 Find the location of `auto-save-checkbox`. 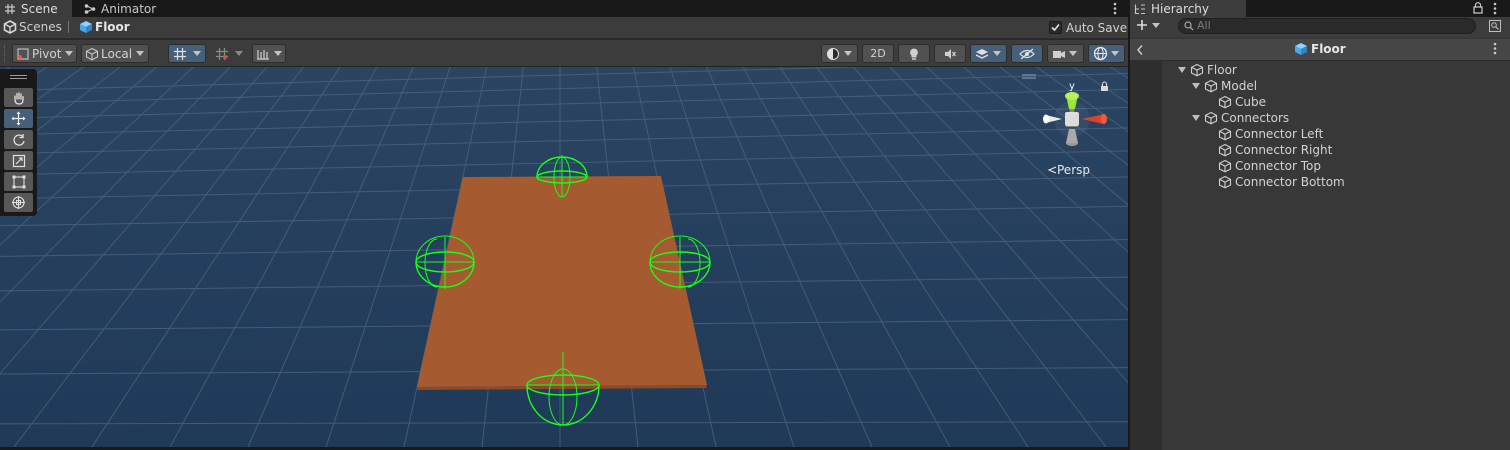

auto-save-checkbox is located at coordinates (1055, 27).